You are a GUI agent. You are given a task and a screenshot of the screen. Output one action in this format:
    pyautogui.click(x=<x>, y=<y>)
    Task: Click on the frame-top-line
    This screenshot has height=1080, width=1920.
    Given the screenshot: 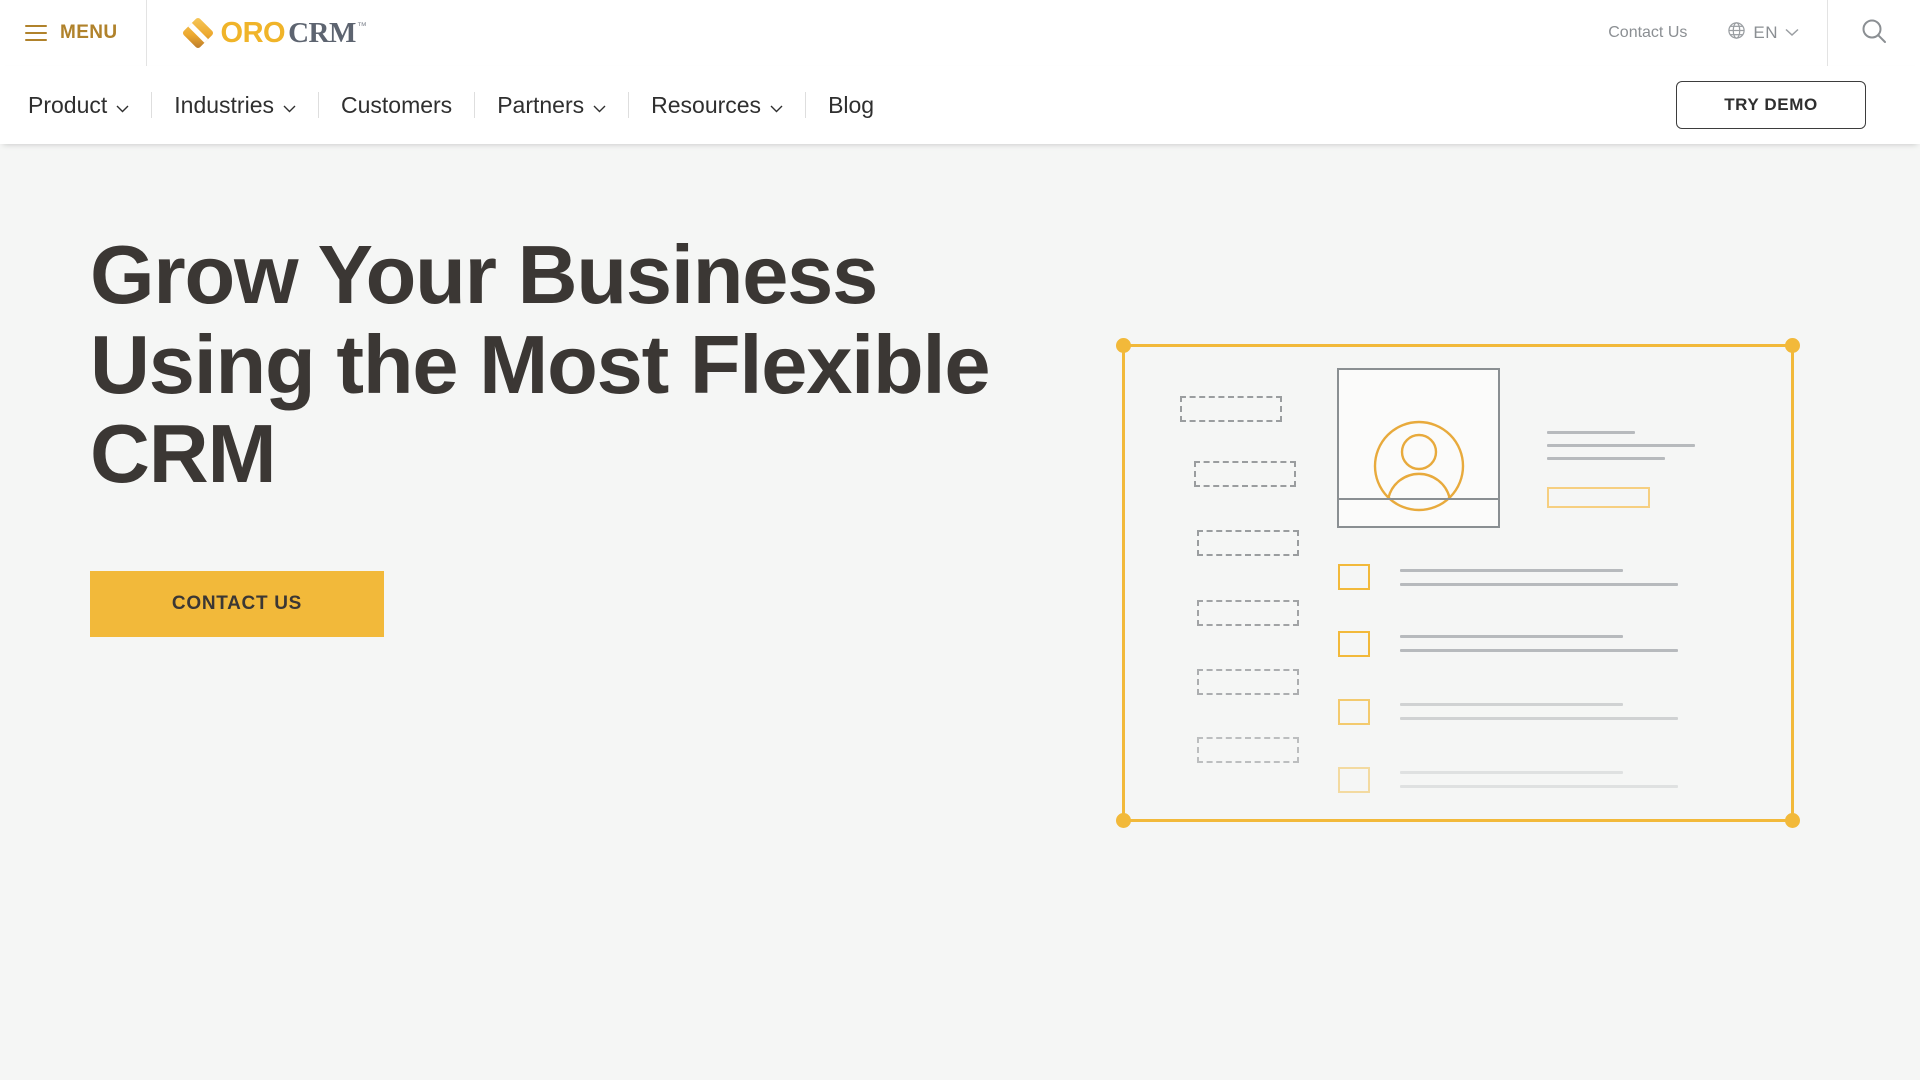 What is the action you would take?
    pyautogui.click(x=1458, y=345)
    